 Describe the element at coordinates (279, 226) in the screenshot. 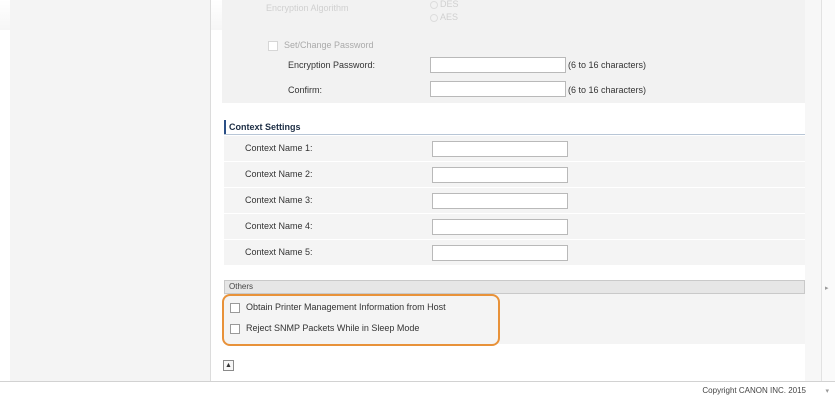

I see `context-name-4-label: Context Name 4:` at that location.